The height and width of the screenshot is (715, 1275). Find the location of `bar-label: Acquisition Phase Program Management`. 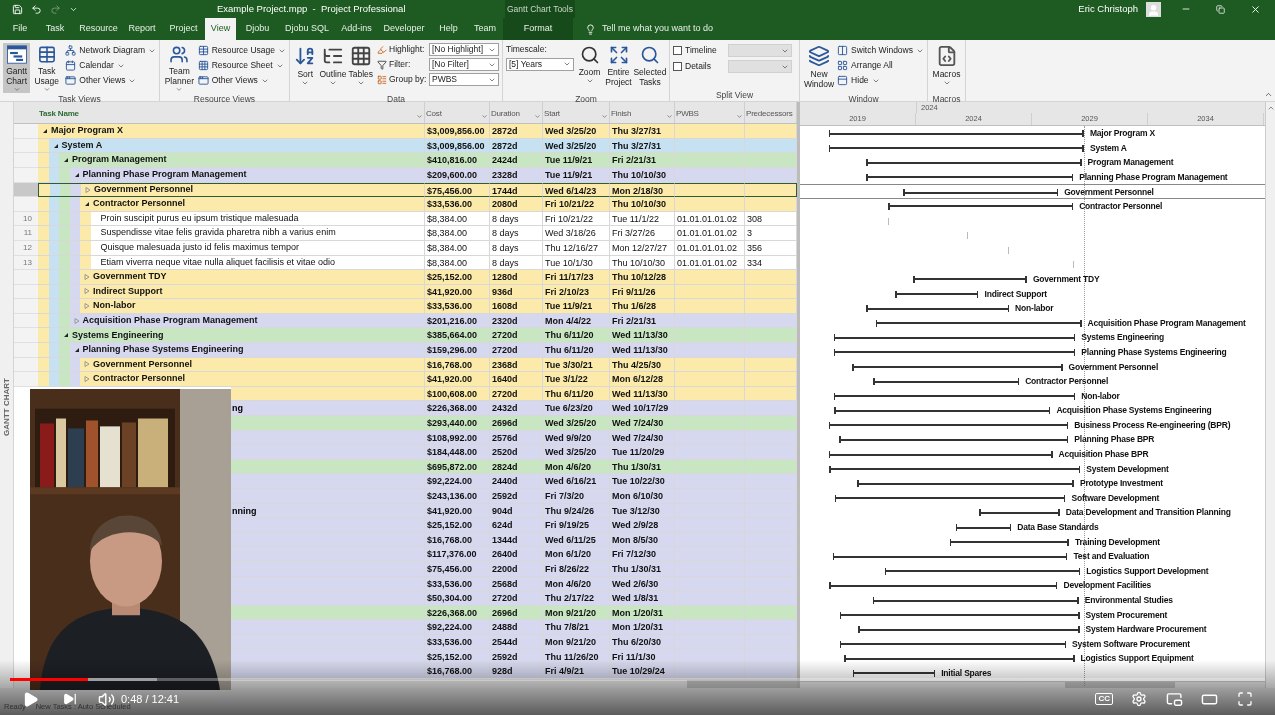

bar-label: Acquisition Phase Program Management is located at coordinates (1166, 323).